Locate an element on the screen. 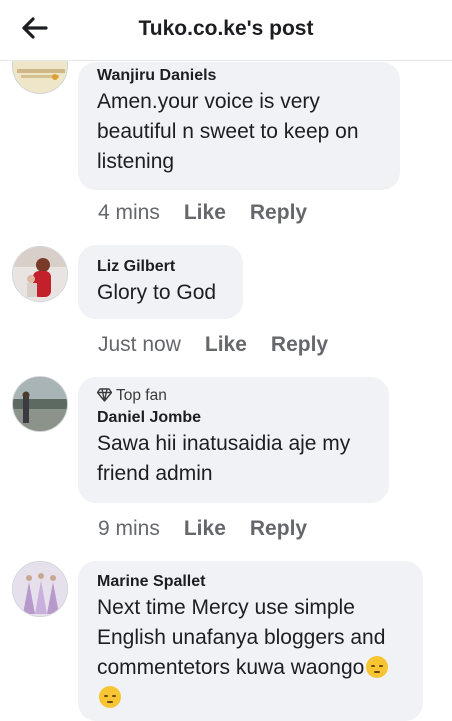  top-app-bar: Tuko.co.ke's post is located at coordinates (226, 30).